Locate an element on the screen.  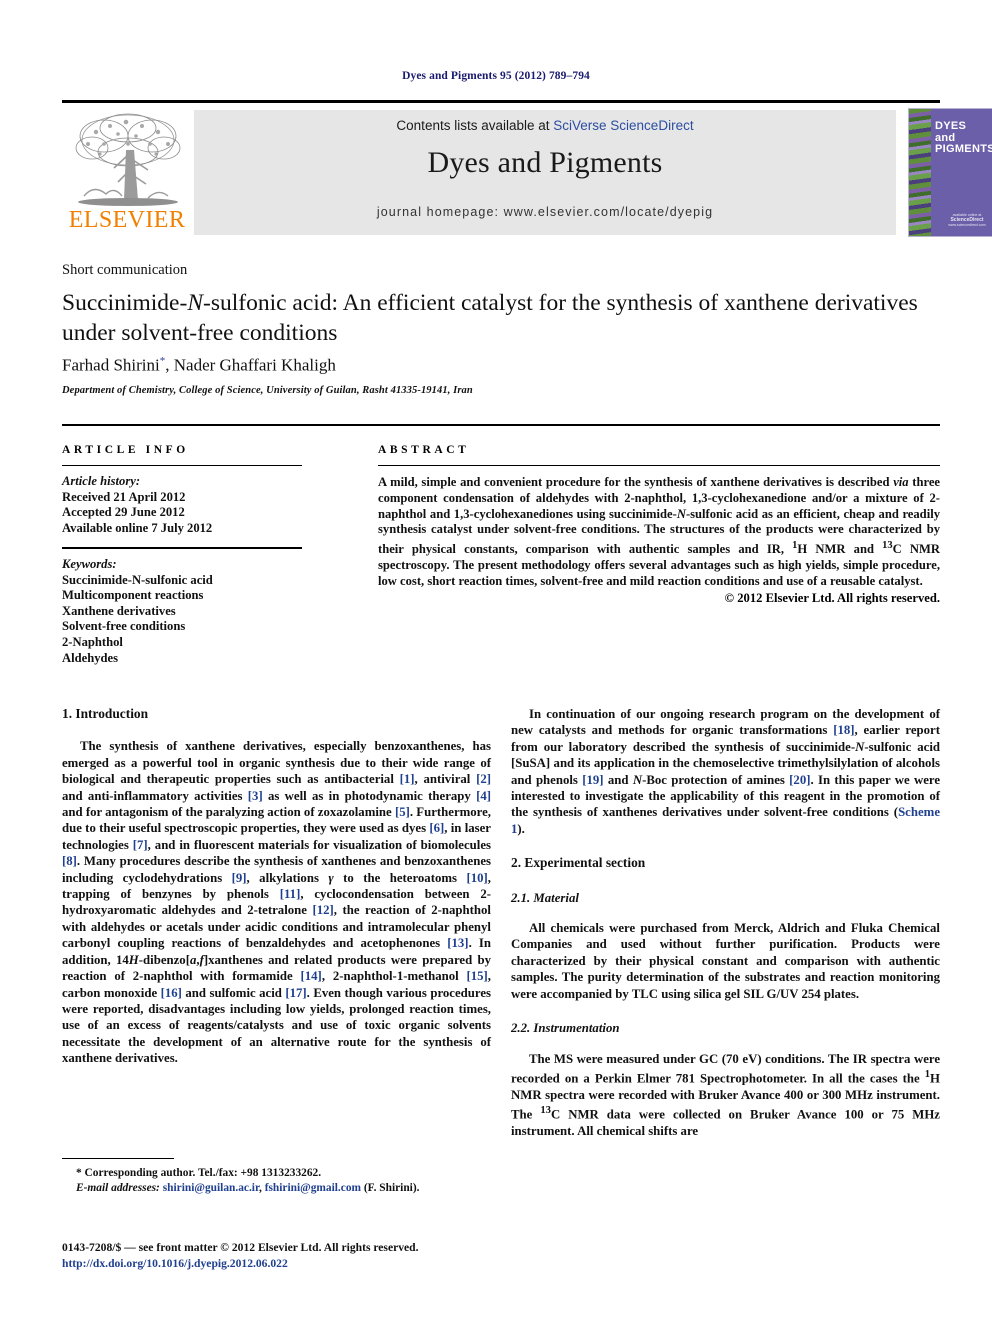
history-online: Available online 7 July 2012 is located at coordinates (137, 527).